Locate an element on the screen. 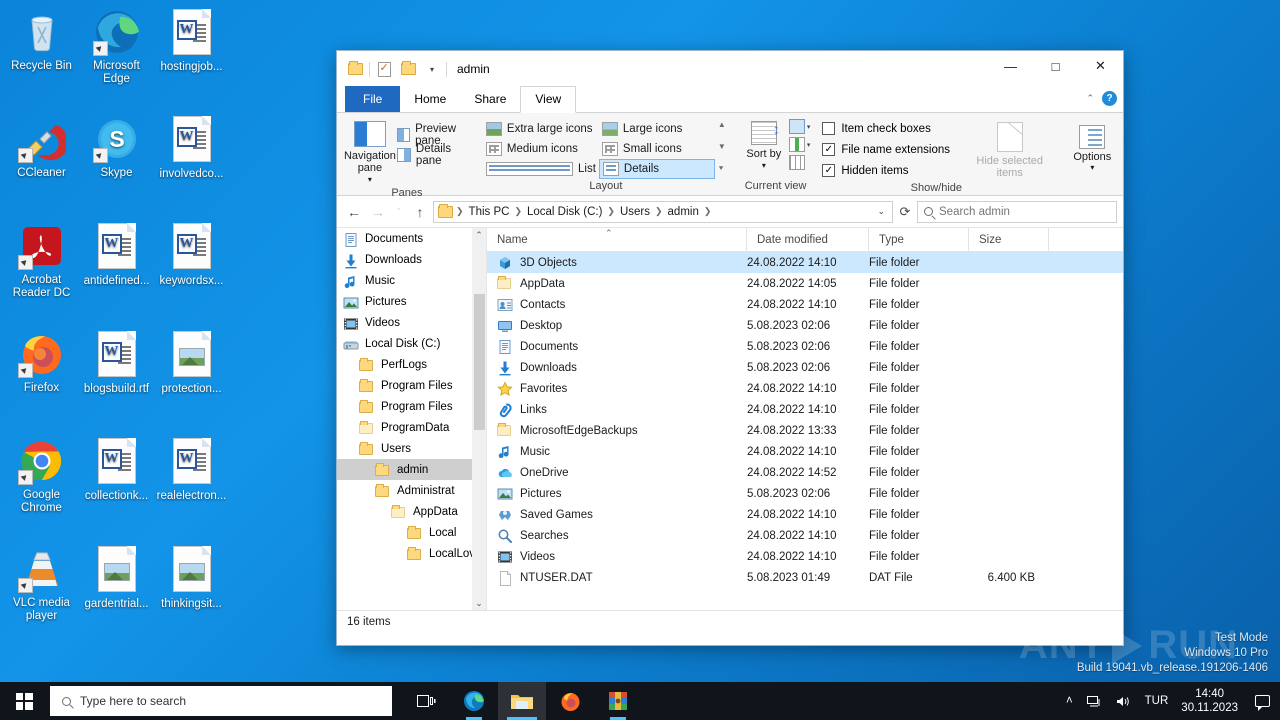 Image resolution: width=1280 pixels, height=720 pixels. up-button: ↑ is located at coordinates (420, 212).